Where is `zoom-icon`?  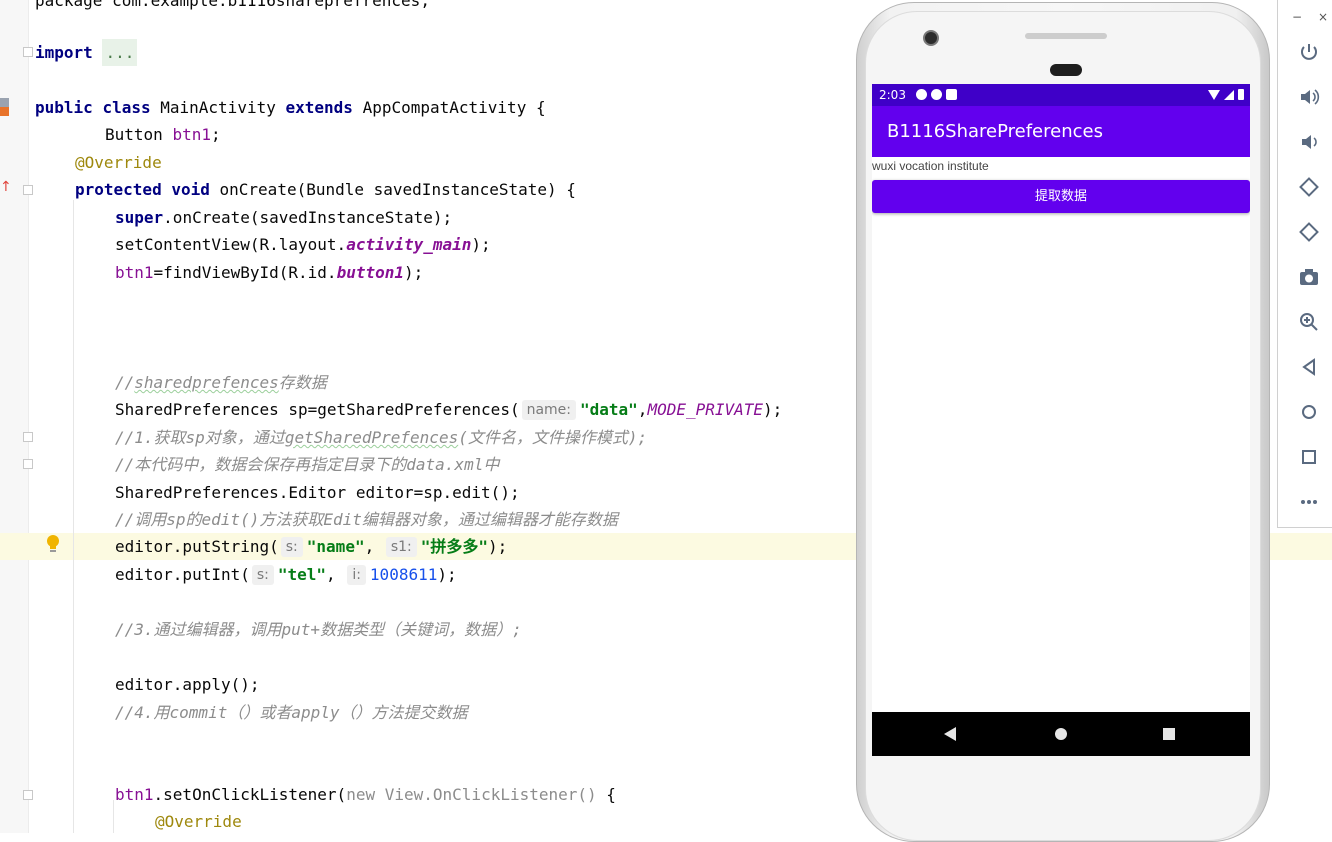
zoom-icon is located at coordinates (1309, 322).